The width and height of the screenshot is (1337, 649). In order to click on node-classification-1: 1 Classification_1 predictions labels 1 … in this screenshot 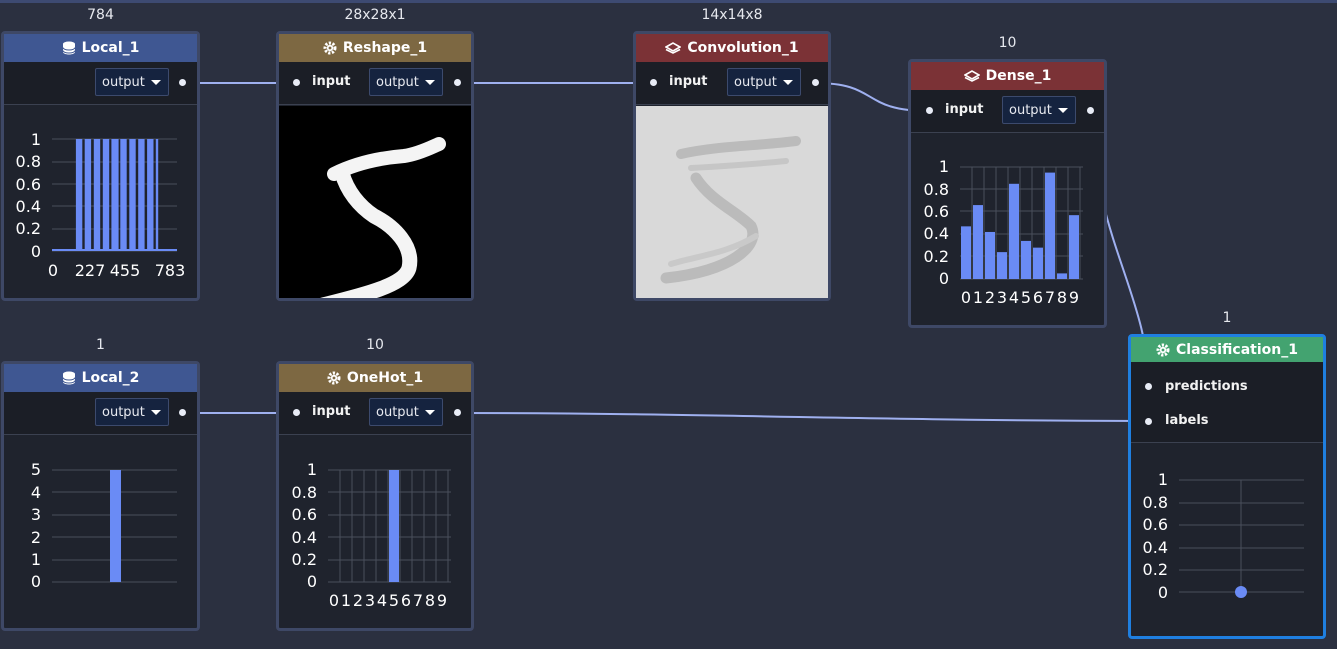, I will do `click(1227, 474)`.